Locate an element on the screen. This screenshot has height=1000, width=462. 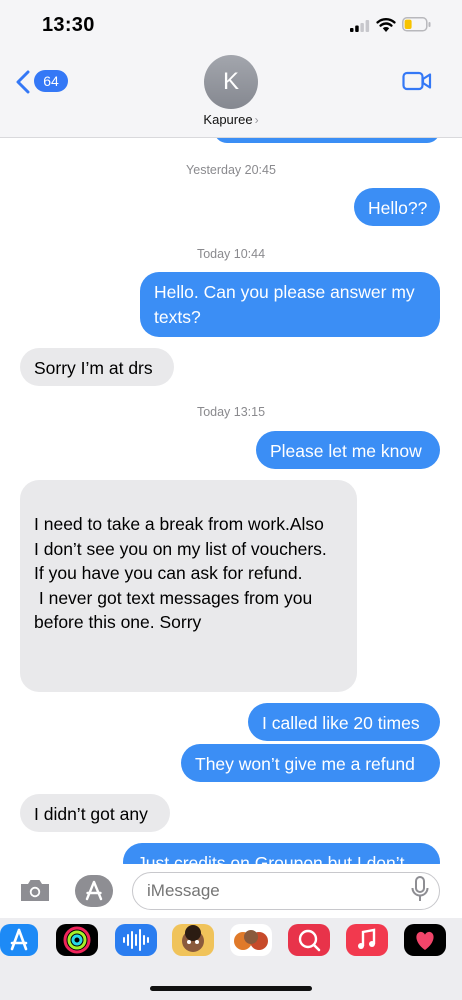
incoming-message: I didn’t got any is located at coordinates (95, 813).